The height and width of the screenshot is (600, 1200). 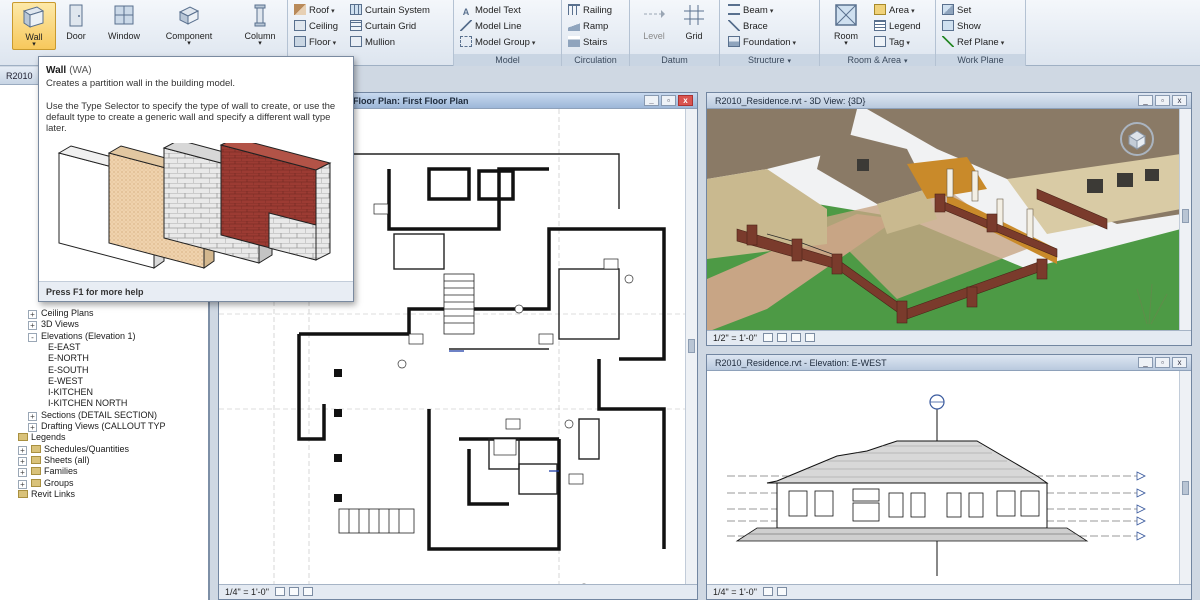 I want to click on elevation-scale: 1/4" = 1'-0", so click(x=735, y=592).